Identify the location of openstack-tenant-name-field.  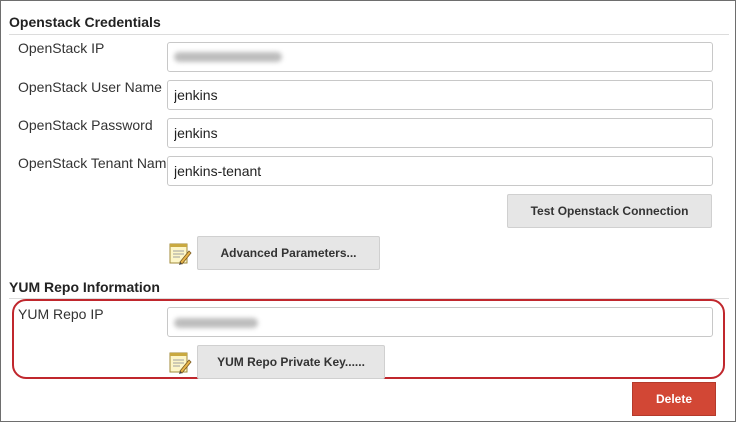
(440, 171).